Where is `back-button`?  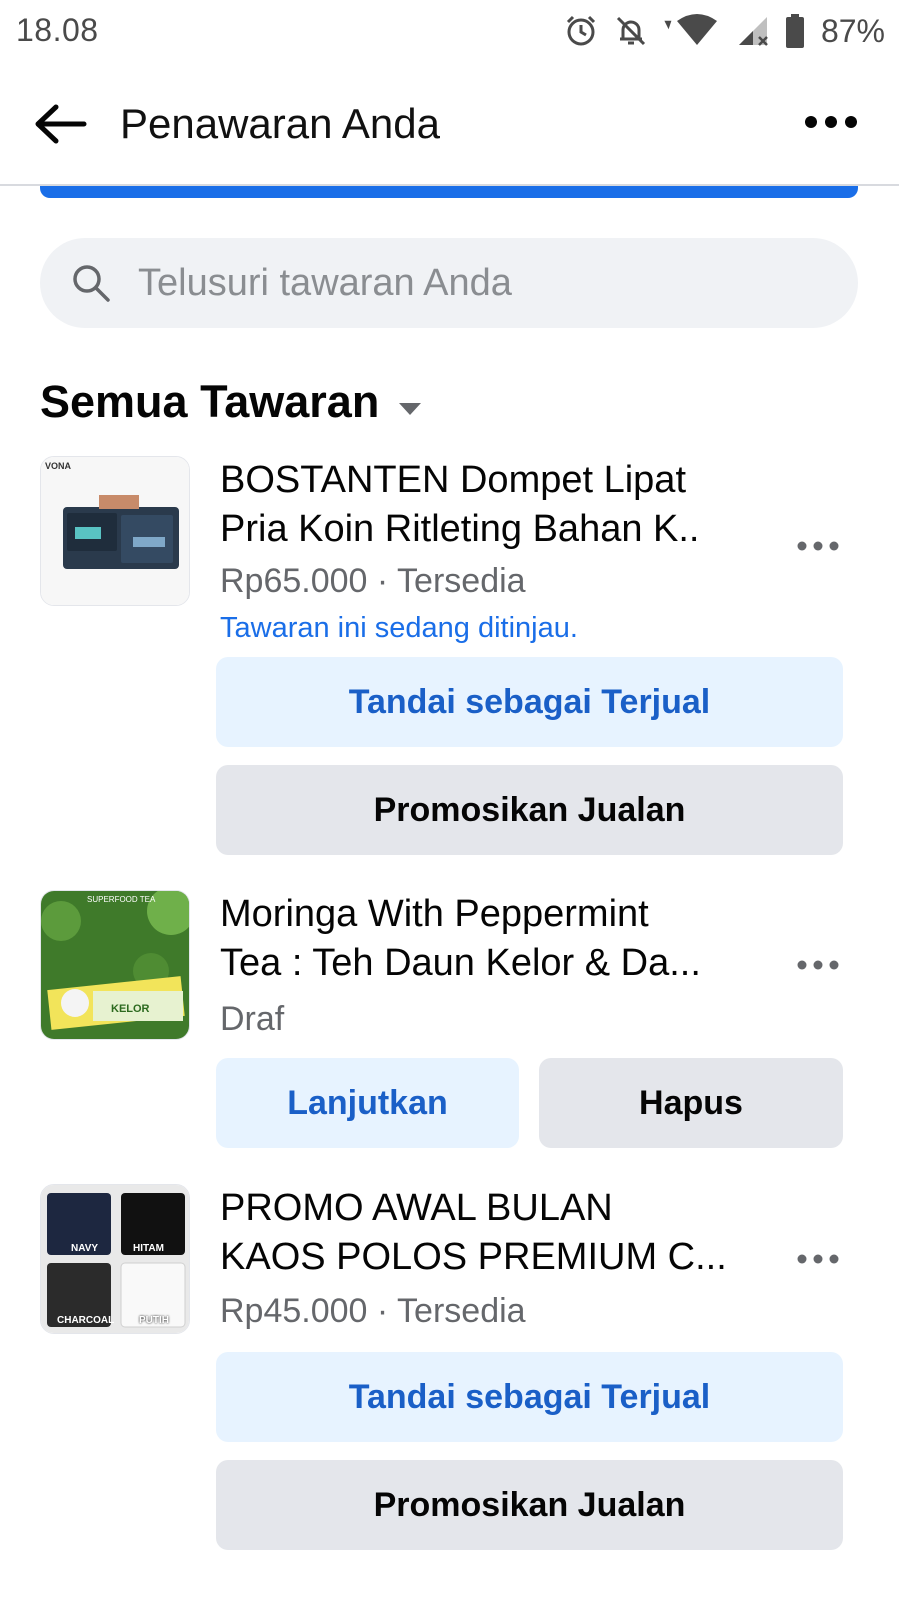 back-button is located at coordinates (60, 126).